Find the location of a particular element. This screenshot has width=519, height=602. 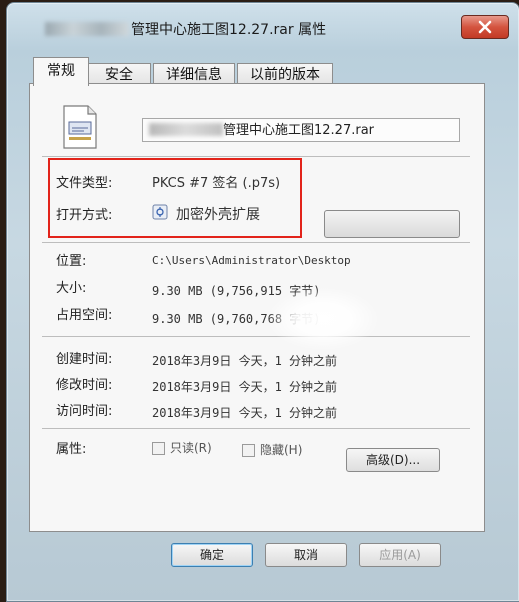

created-value: 2018年3月9日 今天，1 分钟之前 is located at coordinates (245, 361).